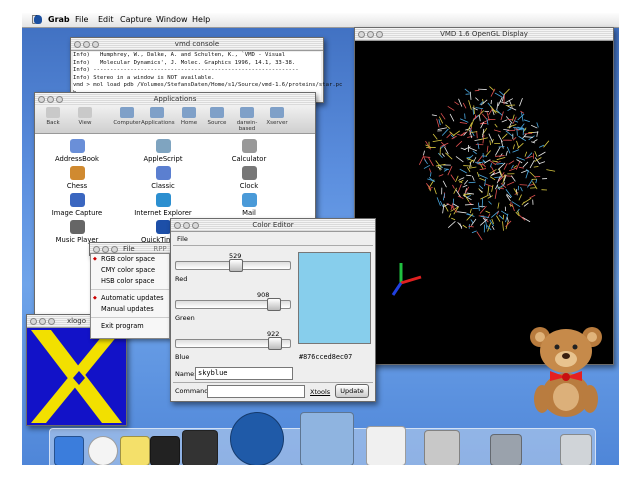 The width and height of the screenshot is (640, 480). I want to click on app-calculator: Calculator, so click(249, 151).